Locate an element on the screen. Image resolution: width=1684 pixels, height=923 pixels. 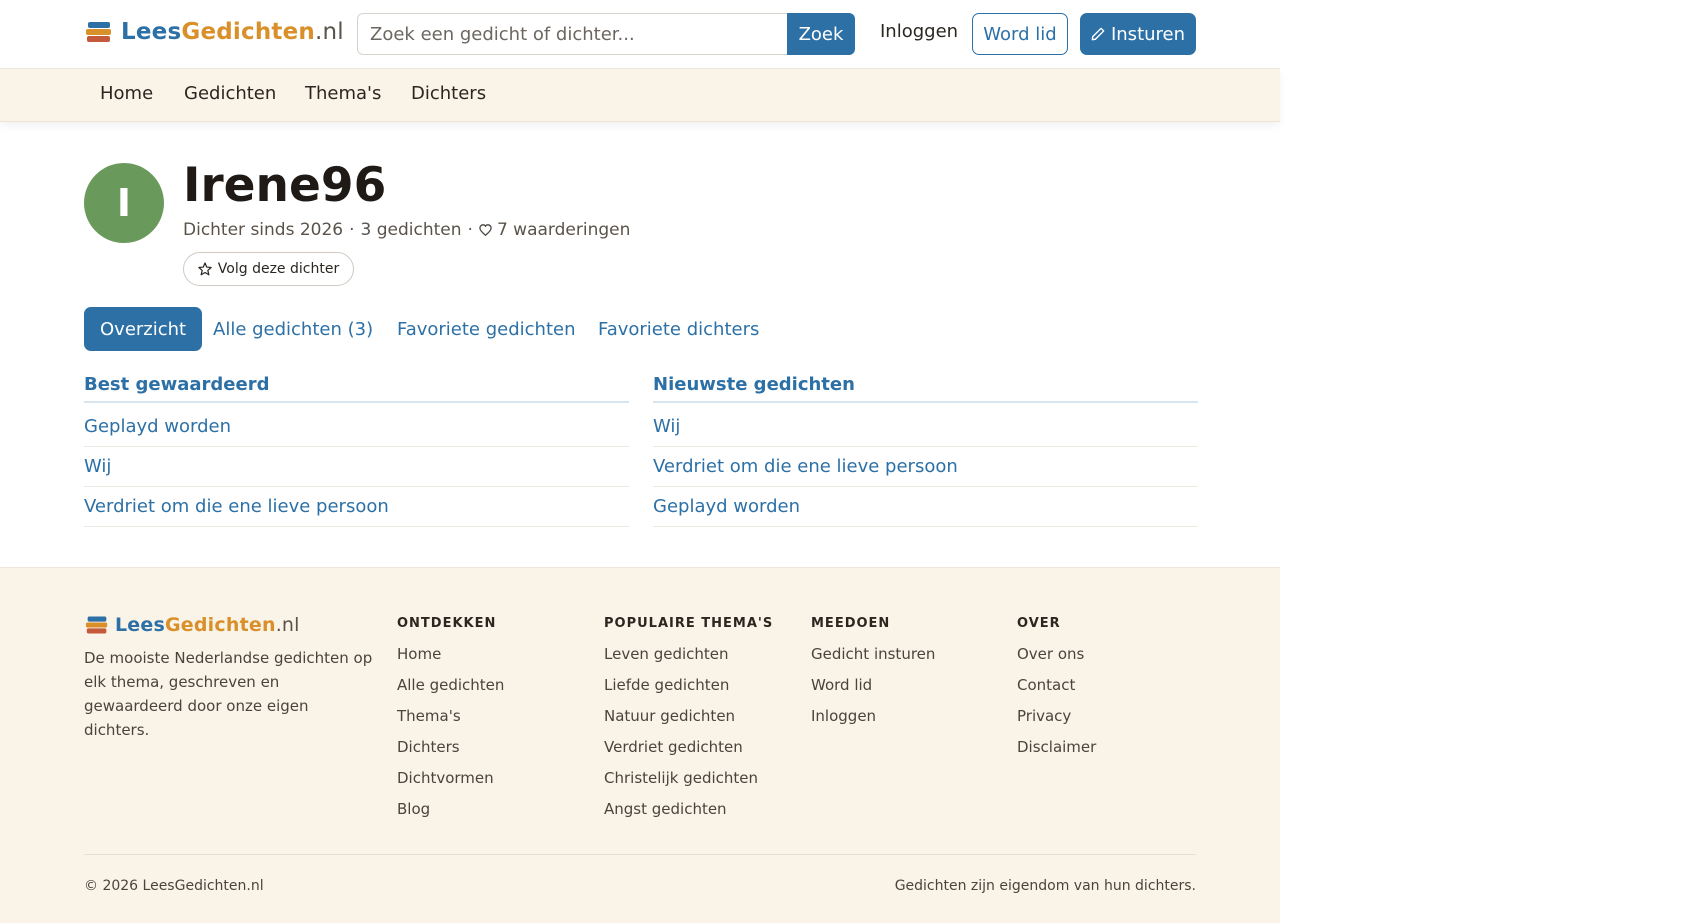
footer-link: Dichtvormen is located at coordinates (450, 782).